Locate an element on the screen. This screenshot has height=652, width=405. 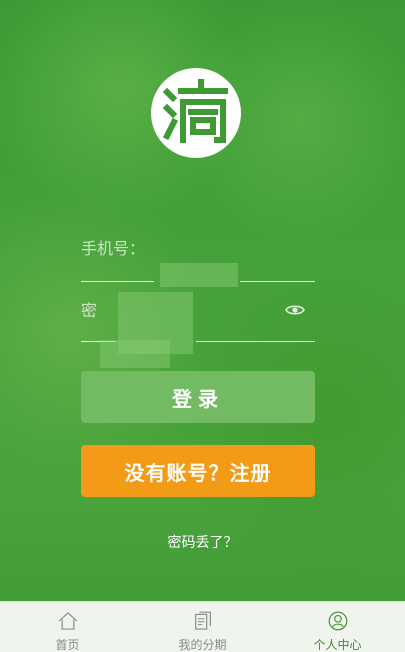
tab-personal-center-label: 个人中心 is located at coordinates (337, 645).